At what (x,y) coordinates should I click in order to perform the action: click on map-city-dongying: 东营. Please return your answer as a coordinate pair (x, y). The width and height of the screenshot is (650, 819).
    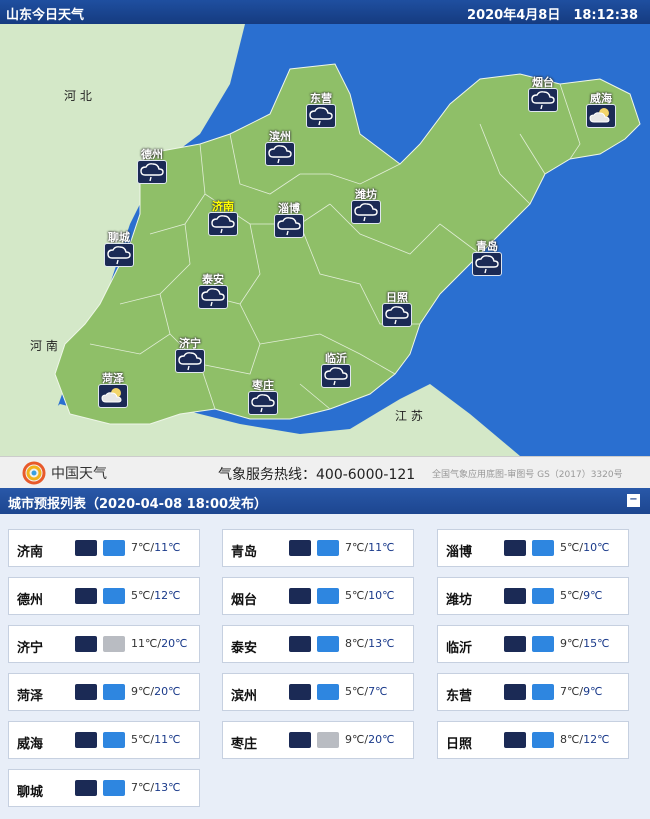
    Looking at the image, I should click on (321, 111).